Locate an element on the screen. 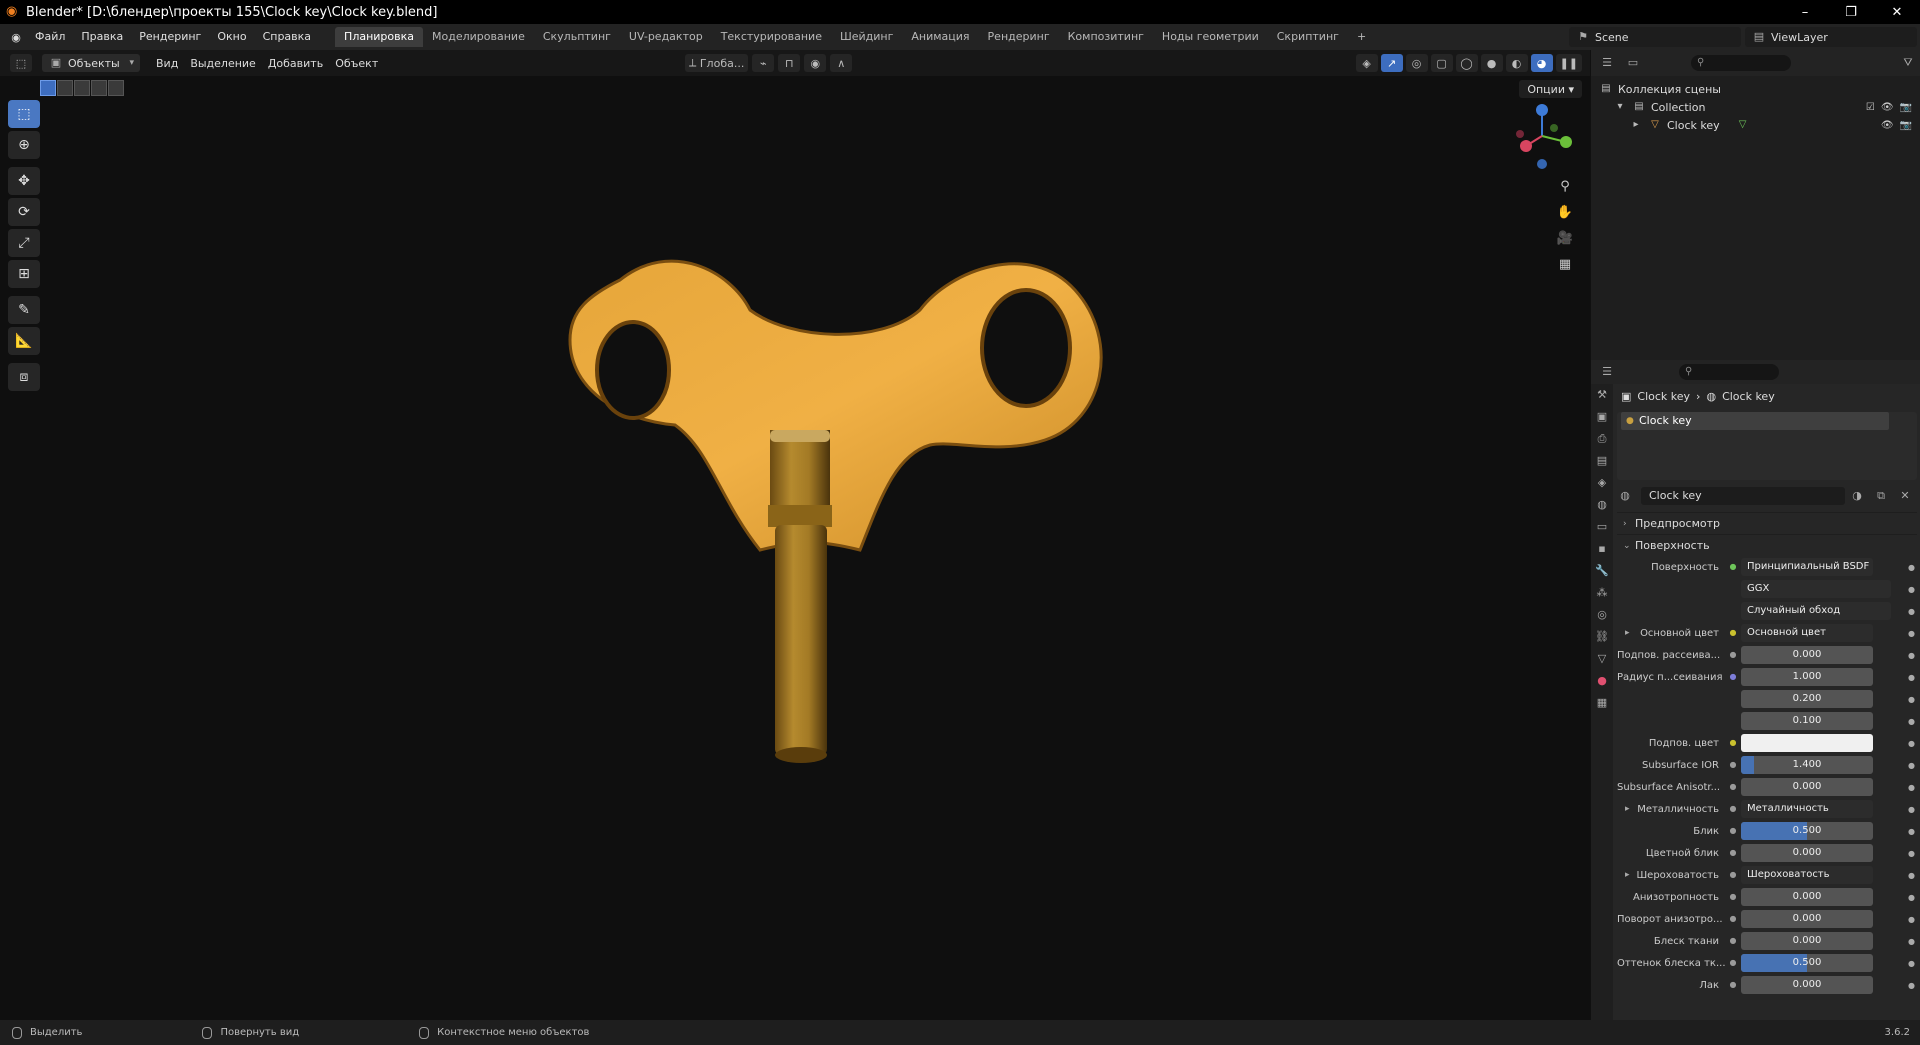 This screenshot has height=1045, width=1920. color-swatch is located at coordinates (1807, 743).